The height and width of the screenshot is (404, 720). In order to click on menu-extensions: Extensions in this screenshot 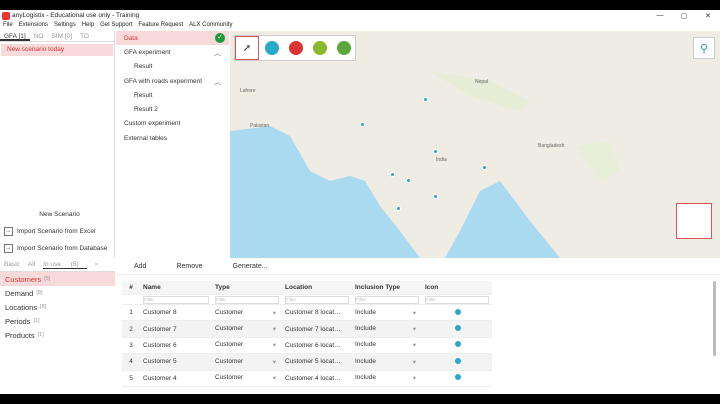, I will do `click(33, 25)`.